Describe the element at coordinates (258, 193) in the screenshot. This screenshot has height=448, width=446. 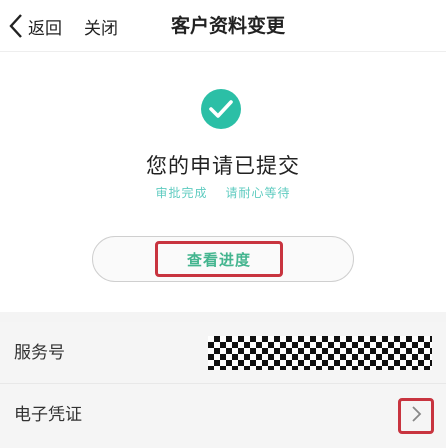
I see `result-subtitle-right: 请耐心等待` at that location.